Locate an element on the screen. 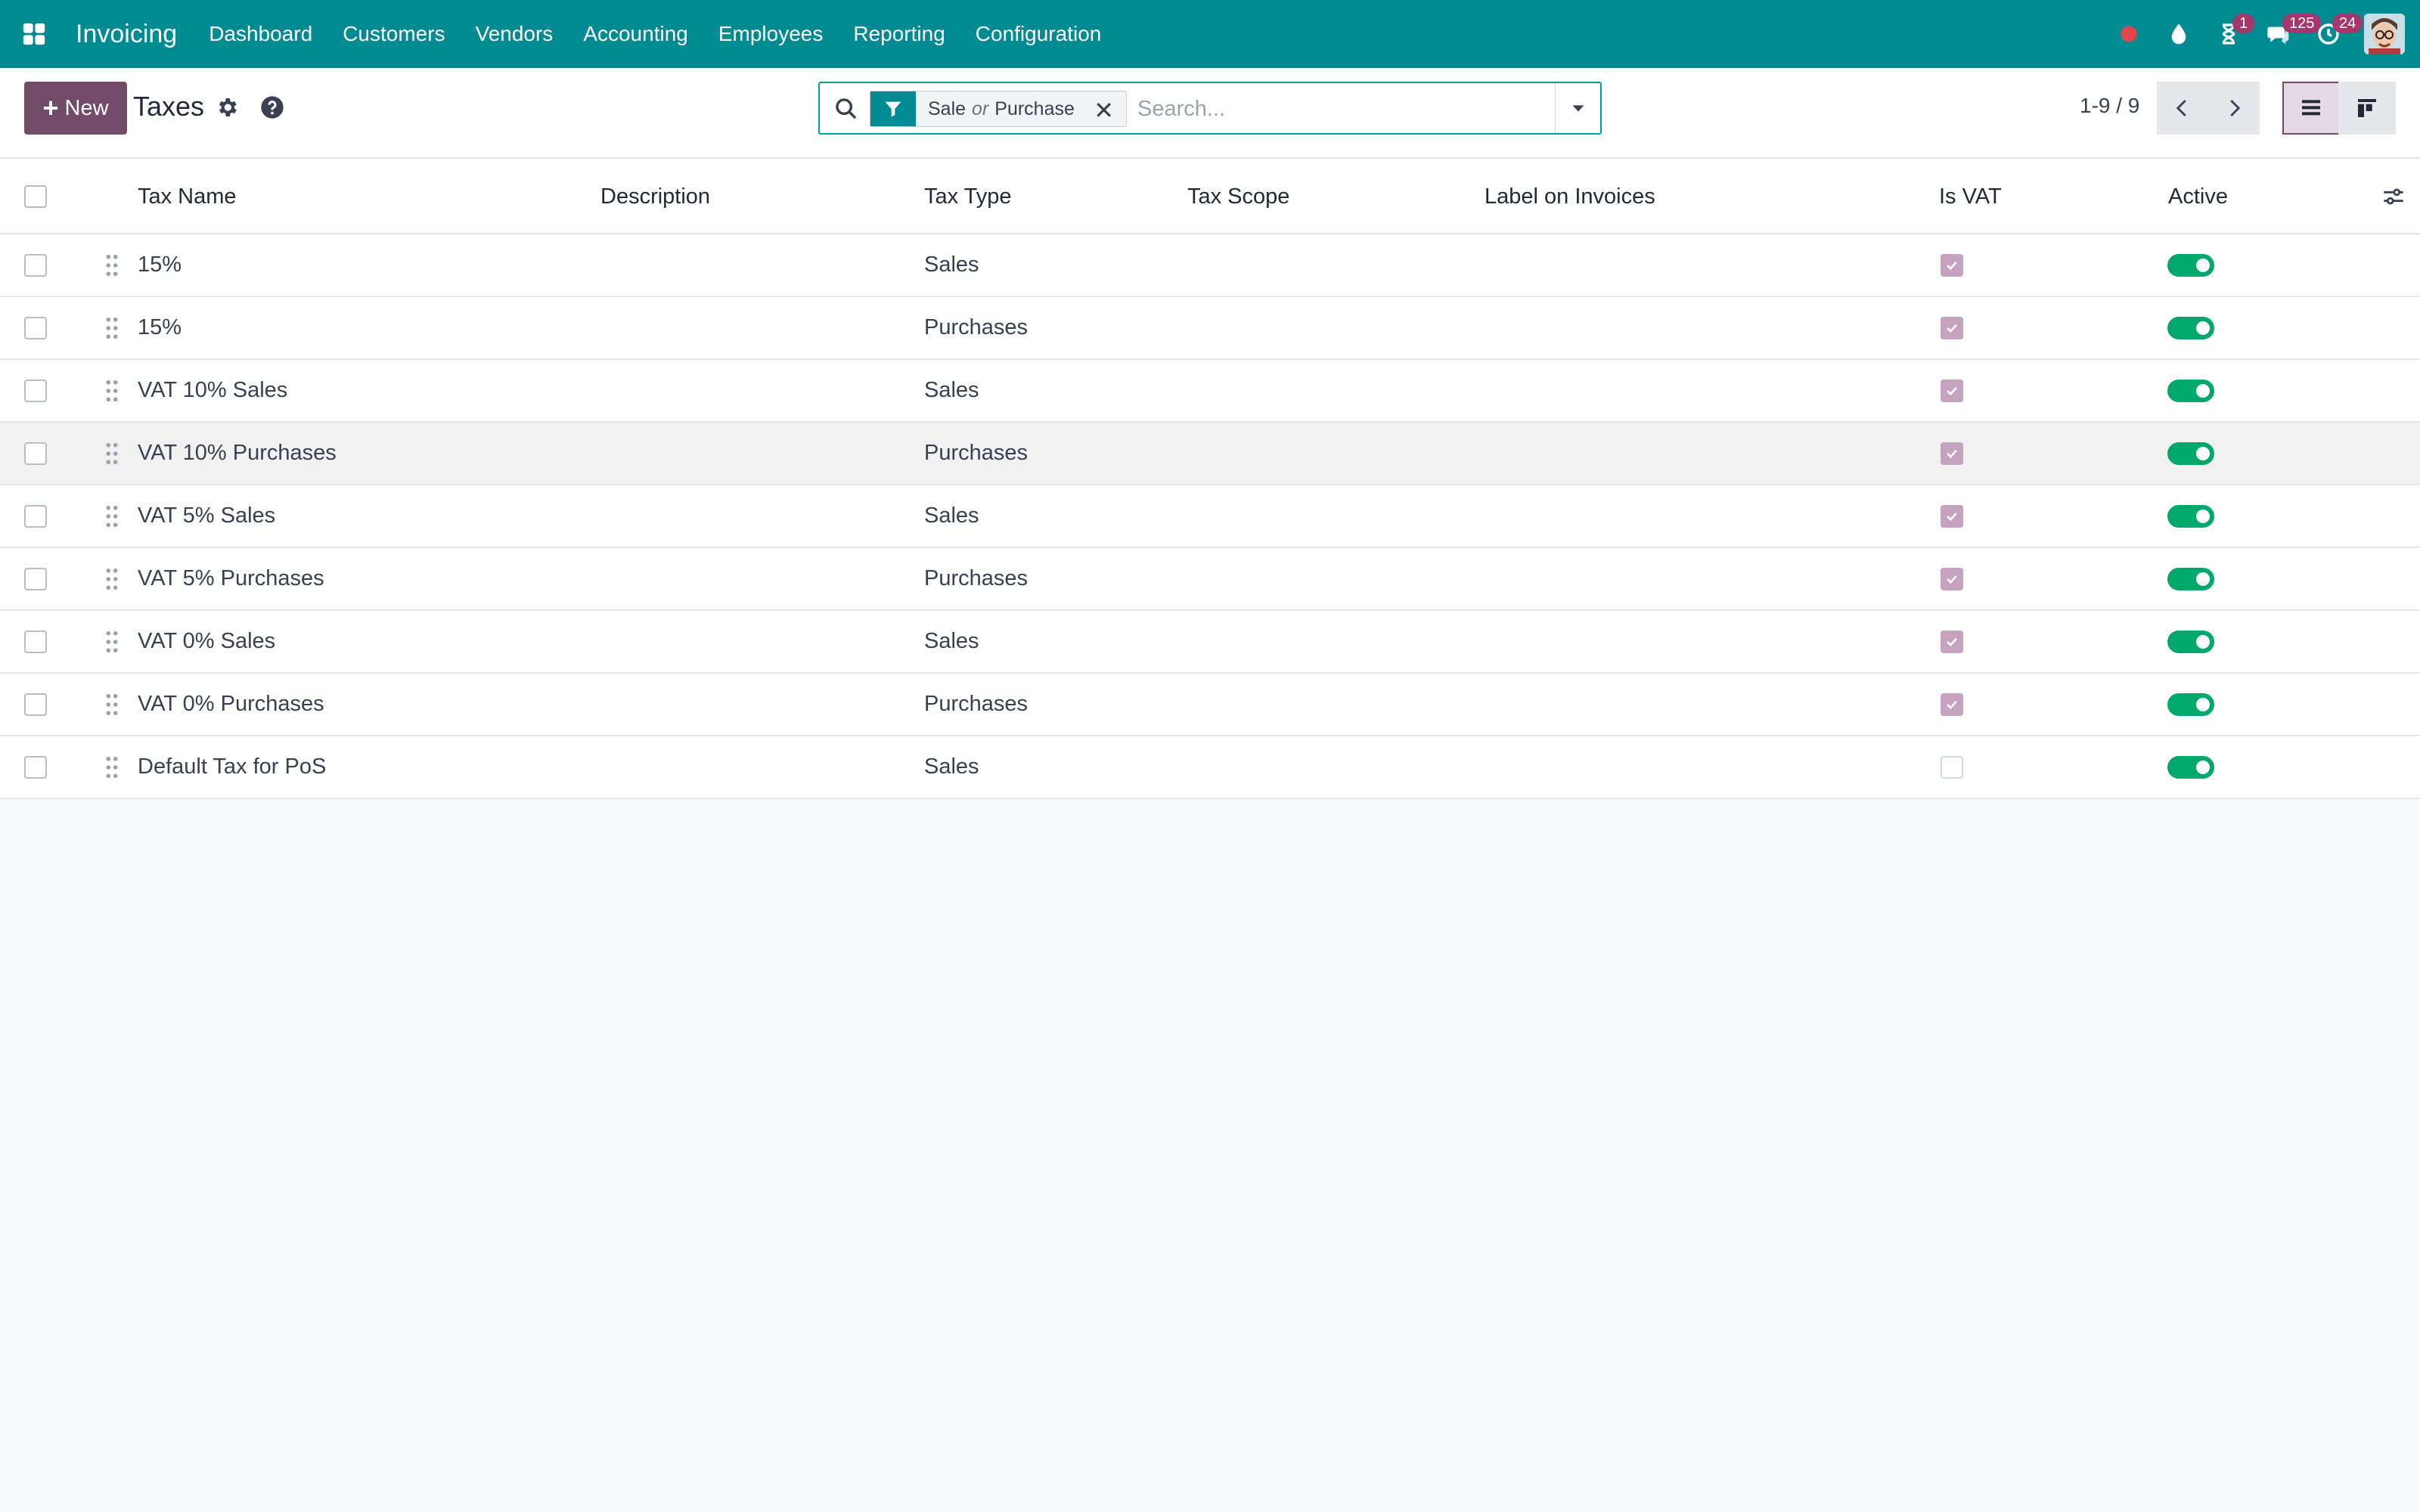  menu-employees: Employees is located at coordinates (771, 34).